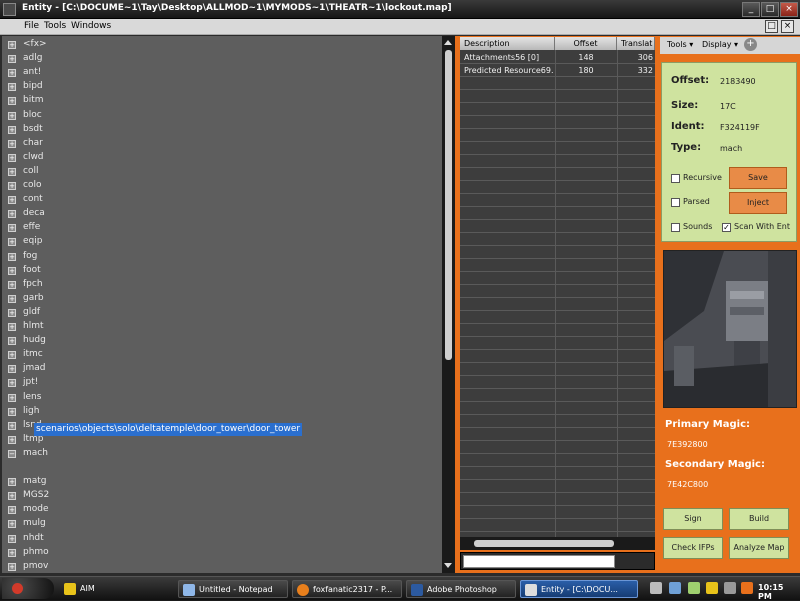 This screenshot has height=601, width=800. What do you see at coordinates (770, 9) in the screenshot?
I see `maximize-button: □` at bounding box center [770, 9].